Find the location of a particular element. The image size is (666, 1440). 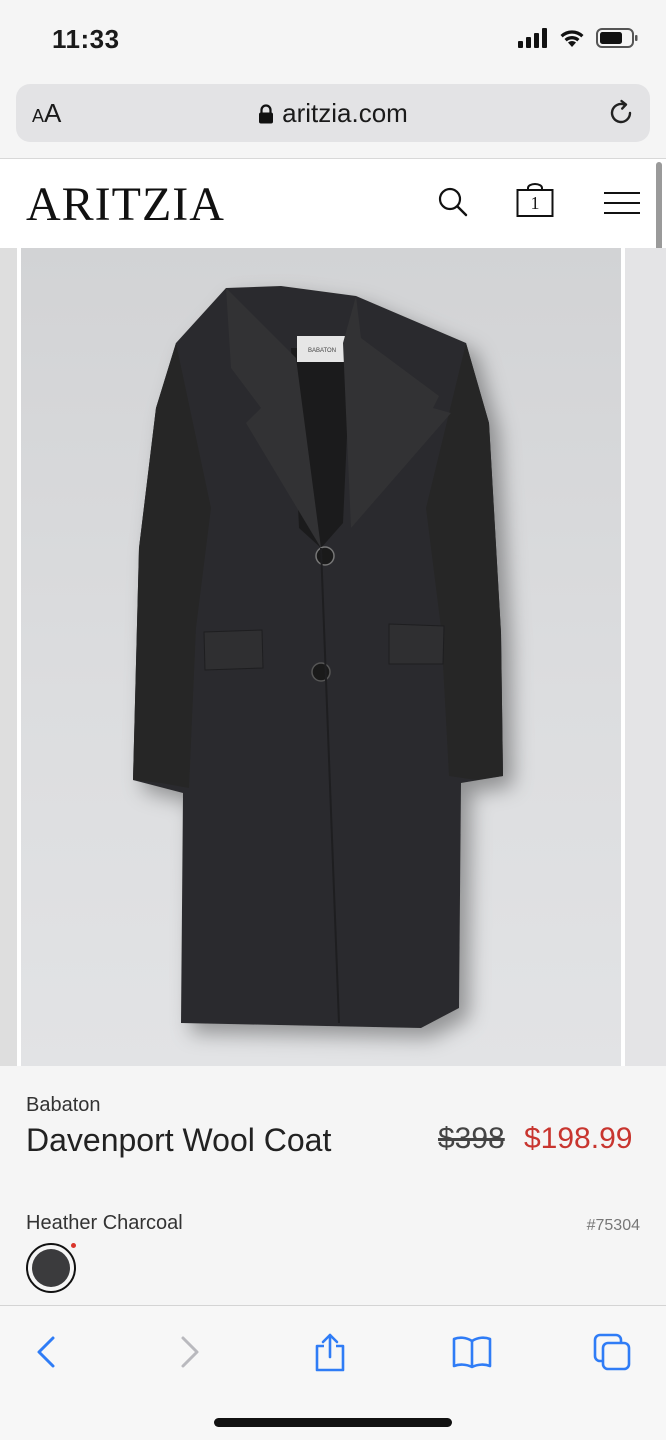

bookmarks-icon is located at coordinates (472, 1352).